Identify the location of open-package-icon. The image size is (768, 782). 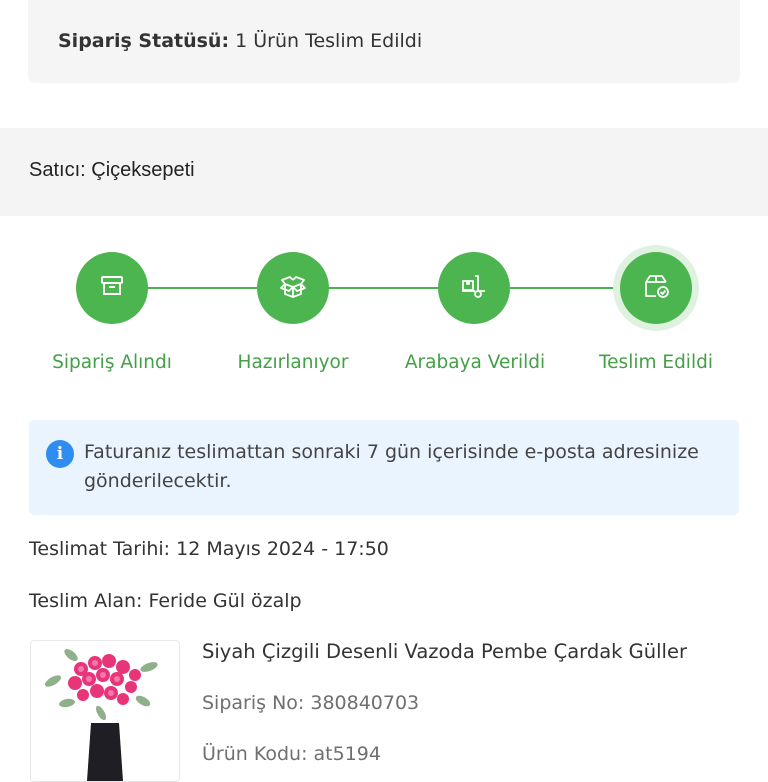
(293, 288).